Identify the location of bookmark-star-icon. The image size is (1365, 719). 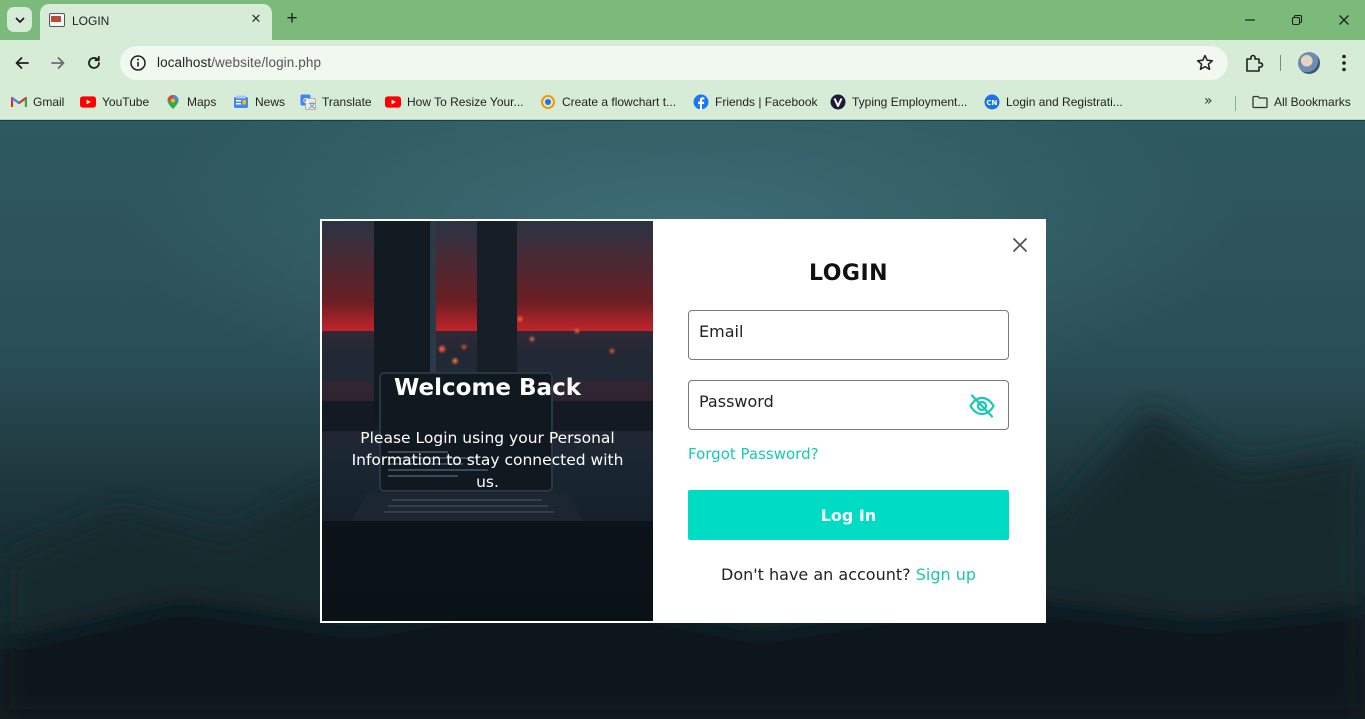
(1205, 63).